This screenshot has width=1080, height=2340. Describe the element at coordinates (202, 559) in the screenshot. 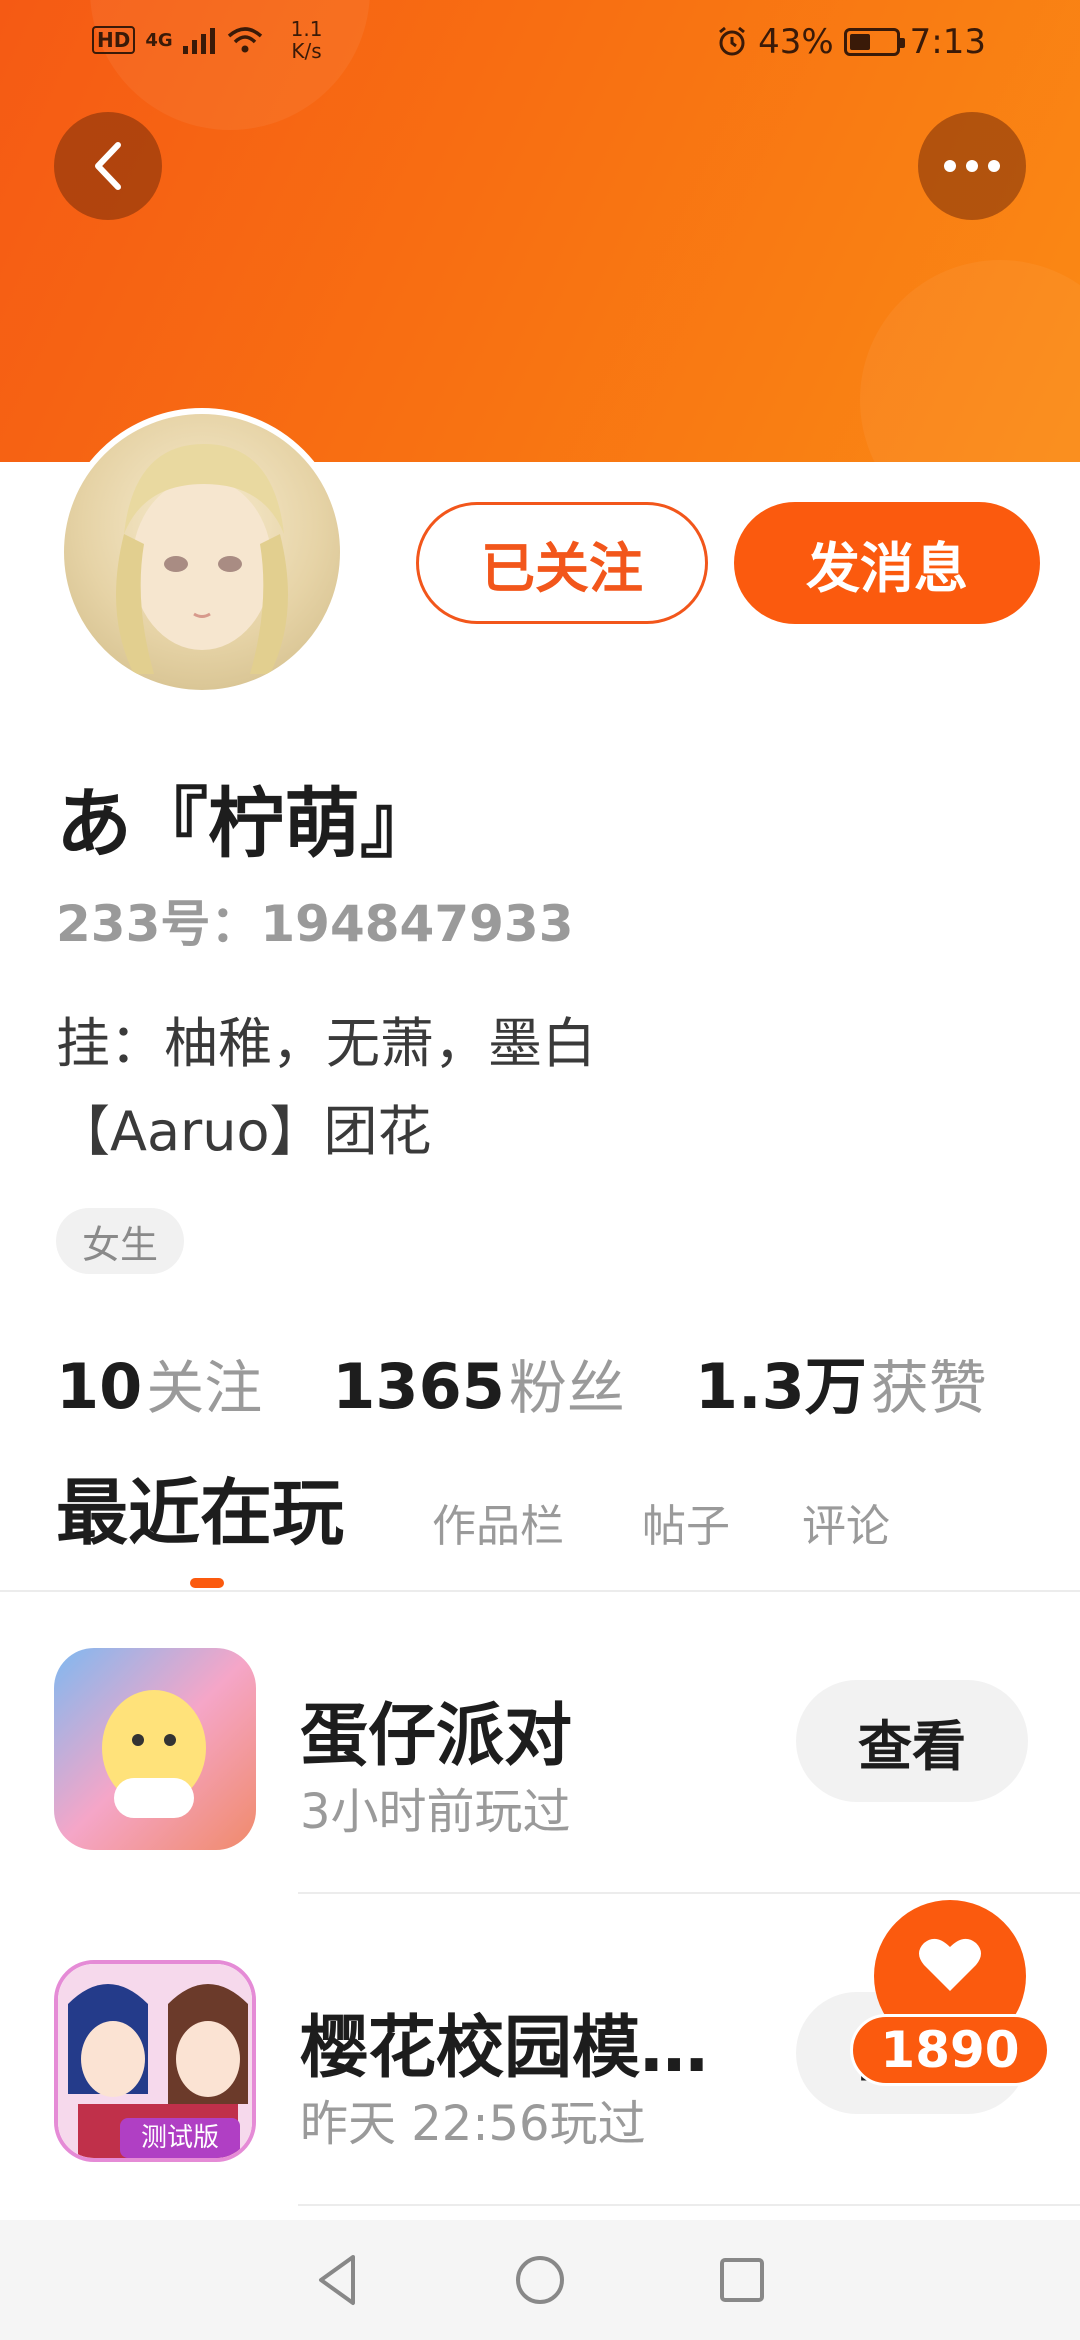

I see `avatar-illustration` at that location.